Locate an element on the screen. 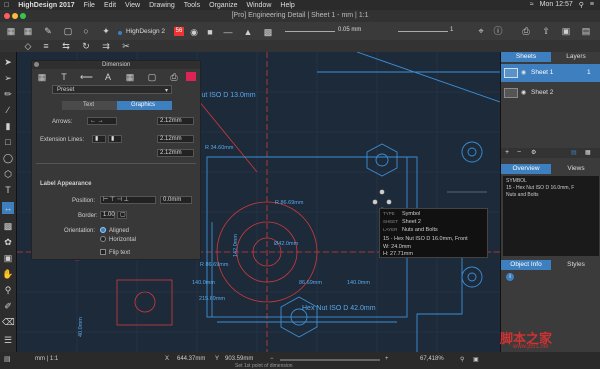  tab-styles: Styles is located at coordinates (575, 265).